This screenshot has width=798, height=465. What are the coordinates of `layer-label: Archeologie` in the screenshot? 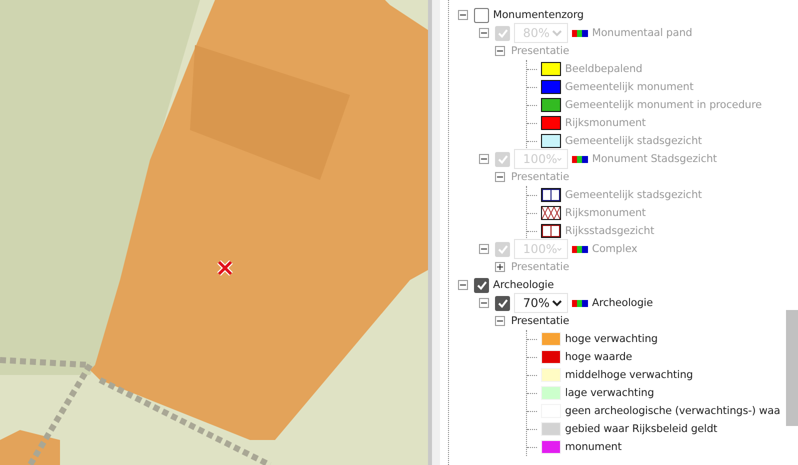 It's located at (622, 303).